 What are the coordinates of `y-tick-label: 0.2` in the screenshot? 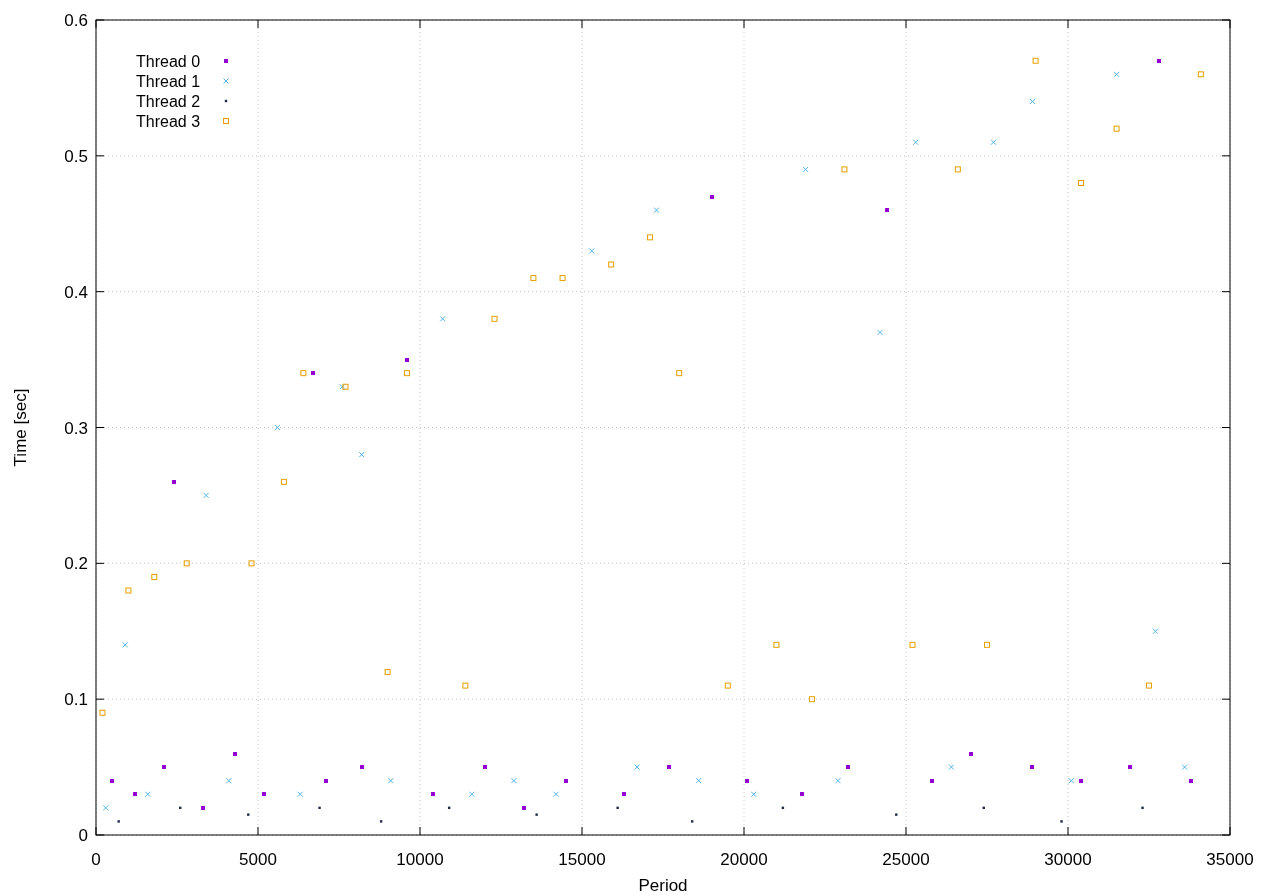 It's located at (76, 564).